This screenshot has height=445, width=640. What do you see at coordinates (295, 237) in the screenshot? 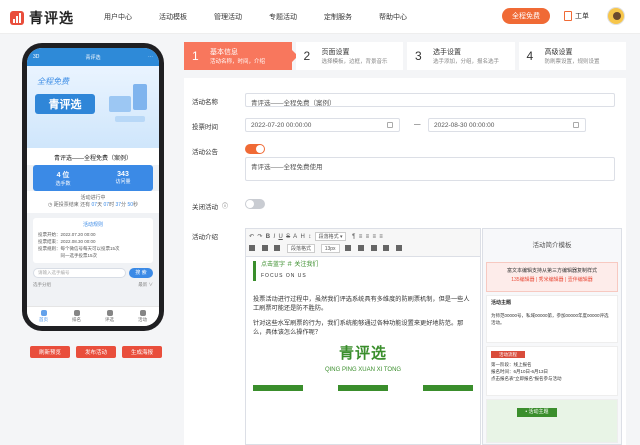
I see `font-color-icon: A` at bounding box center [295, 237].